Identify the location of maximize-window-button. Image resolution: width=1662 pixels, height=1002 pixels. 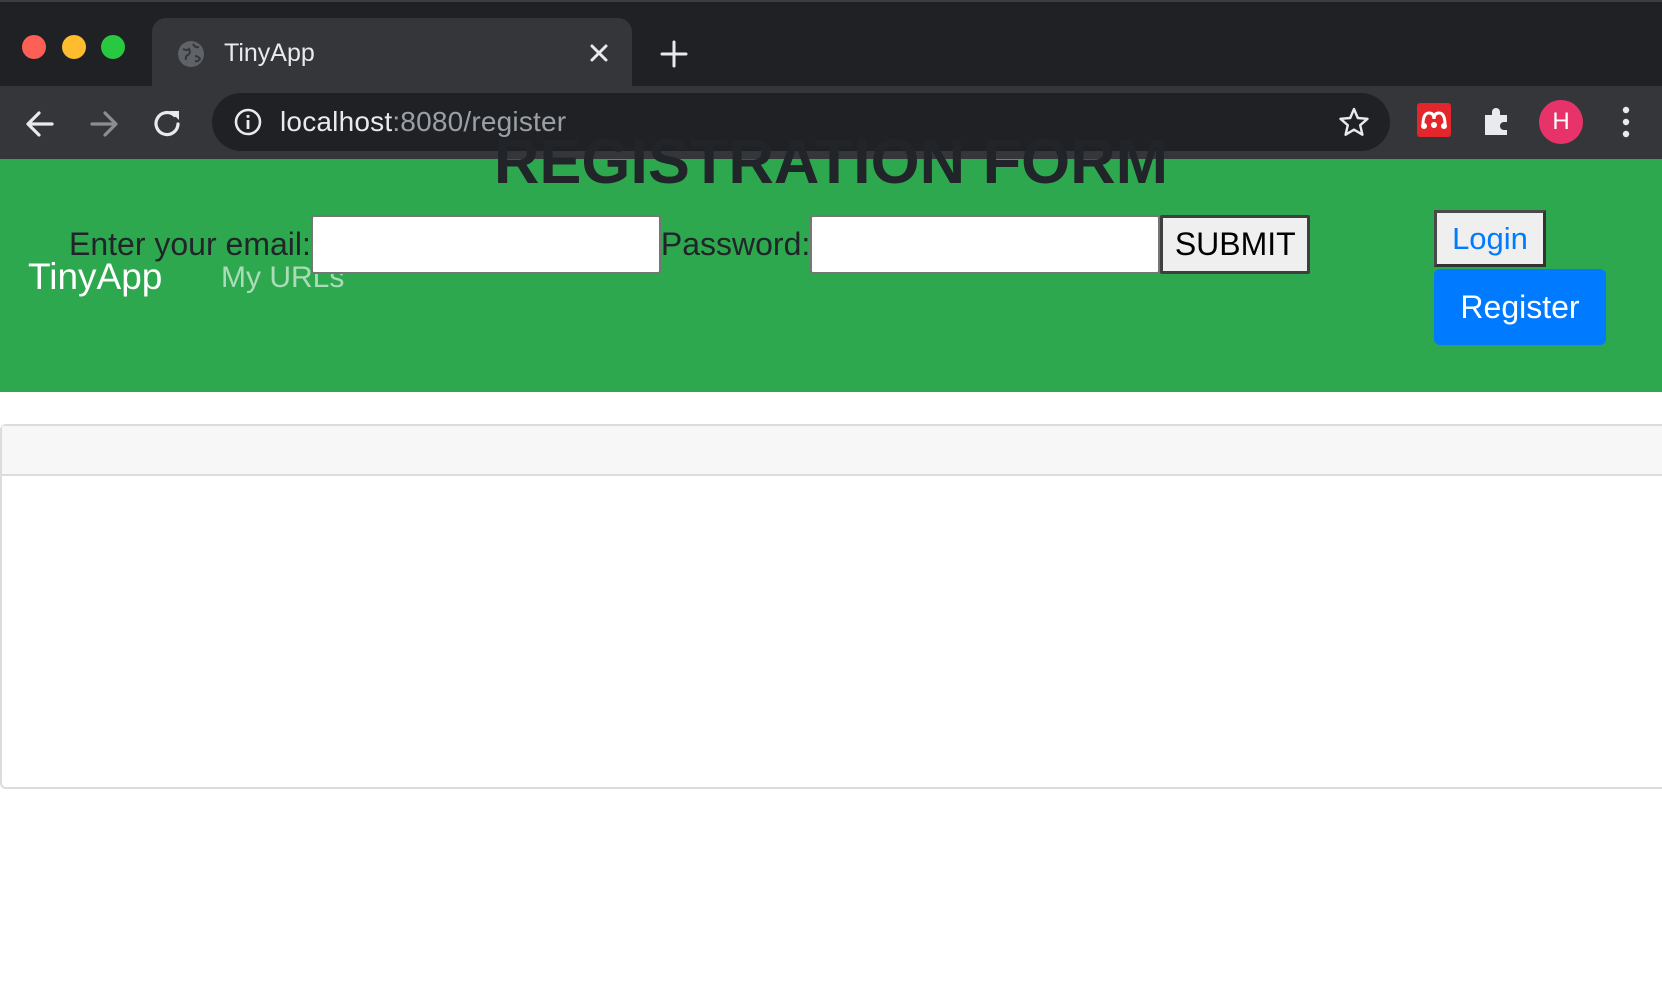
(113, 47).